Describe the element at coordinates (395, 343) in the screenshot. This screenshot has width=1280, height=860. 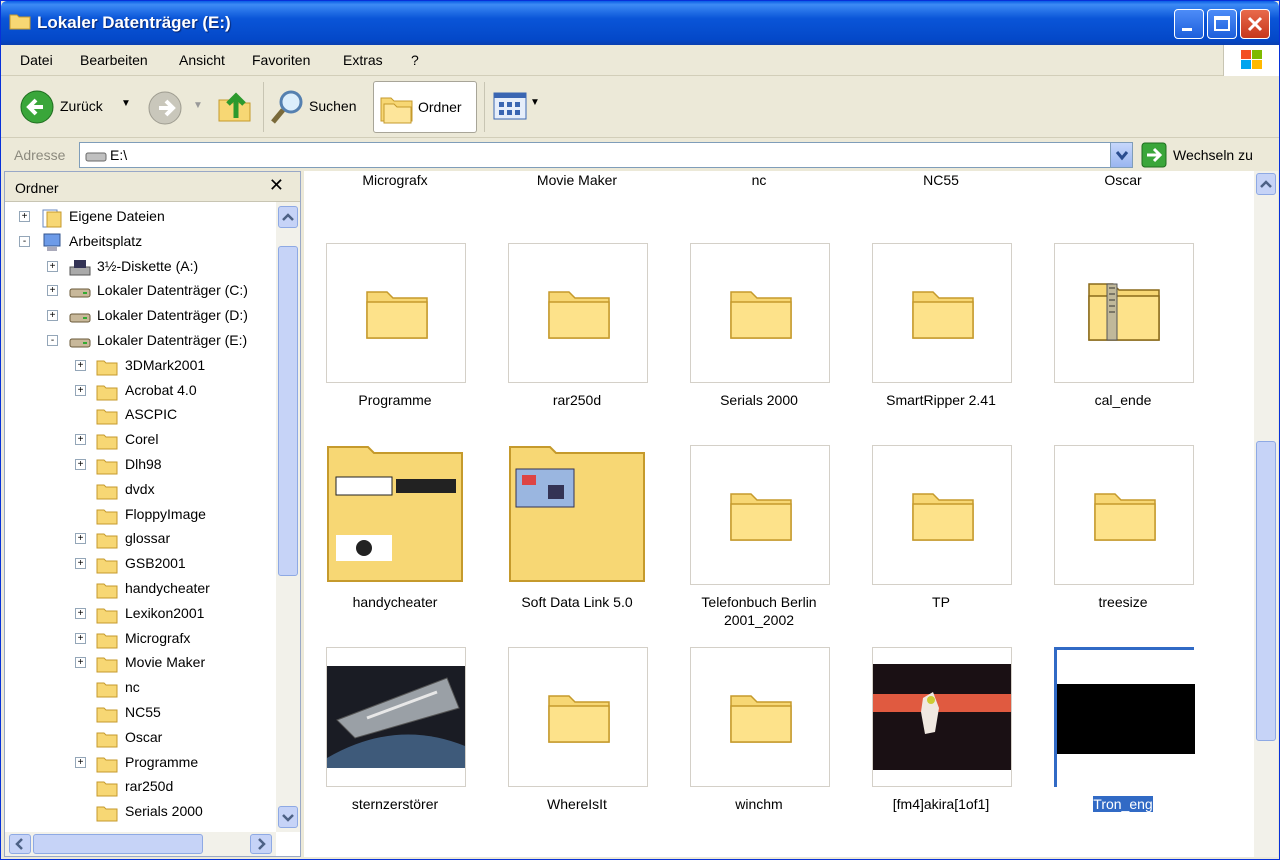
I see `list-item: Programme` at that location.